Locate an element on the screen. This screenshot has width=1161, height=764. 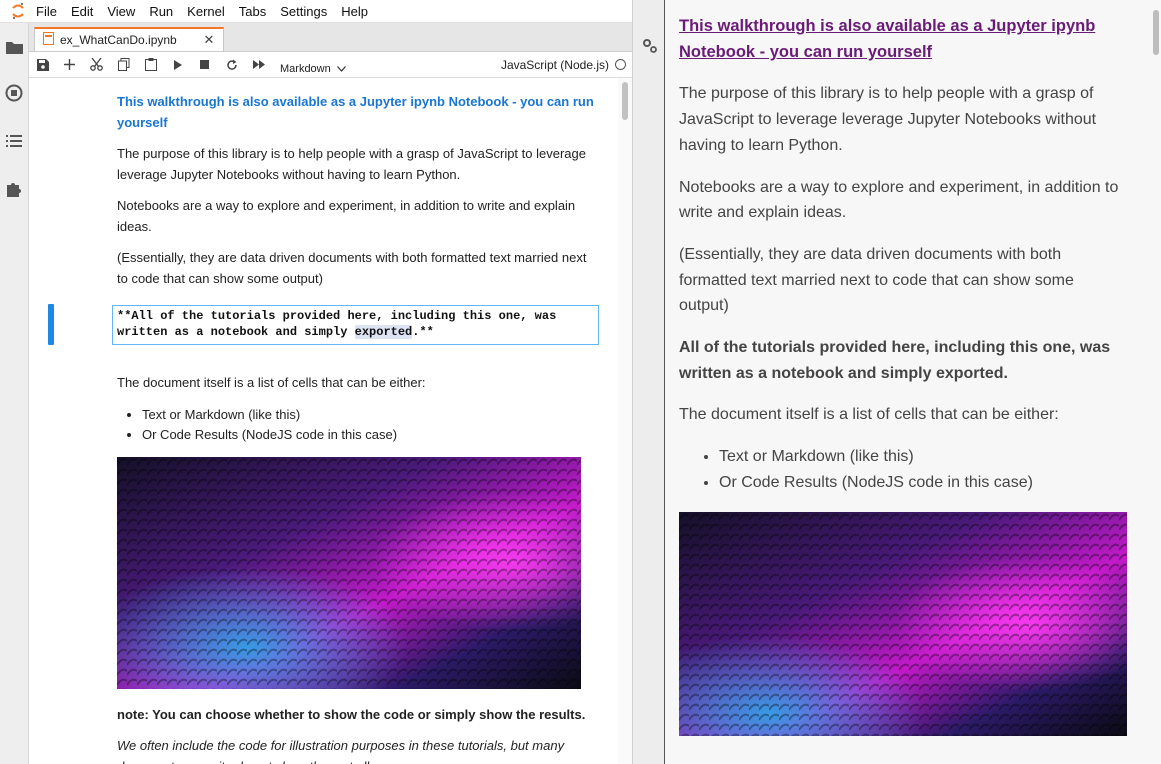
running-stop-icon is located at coordinates (14, 93).